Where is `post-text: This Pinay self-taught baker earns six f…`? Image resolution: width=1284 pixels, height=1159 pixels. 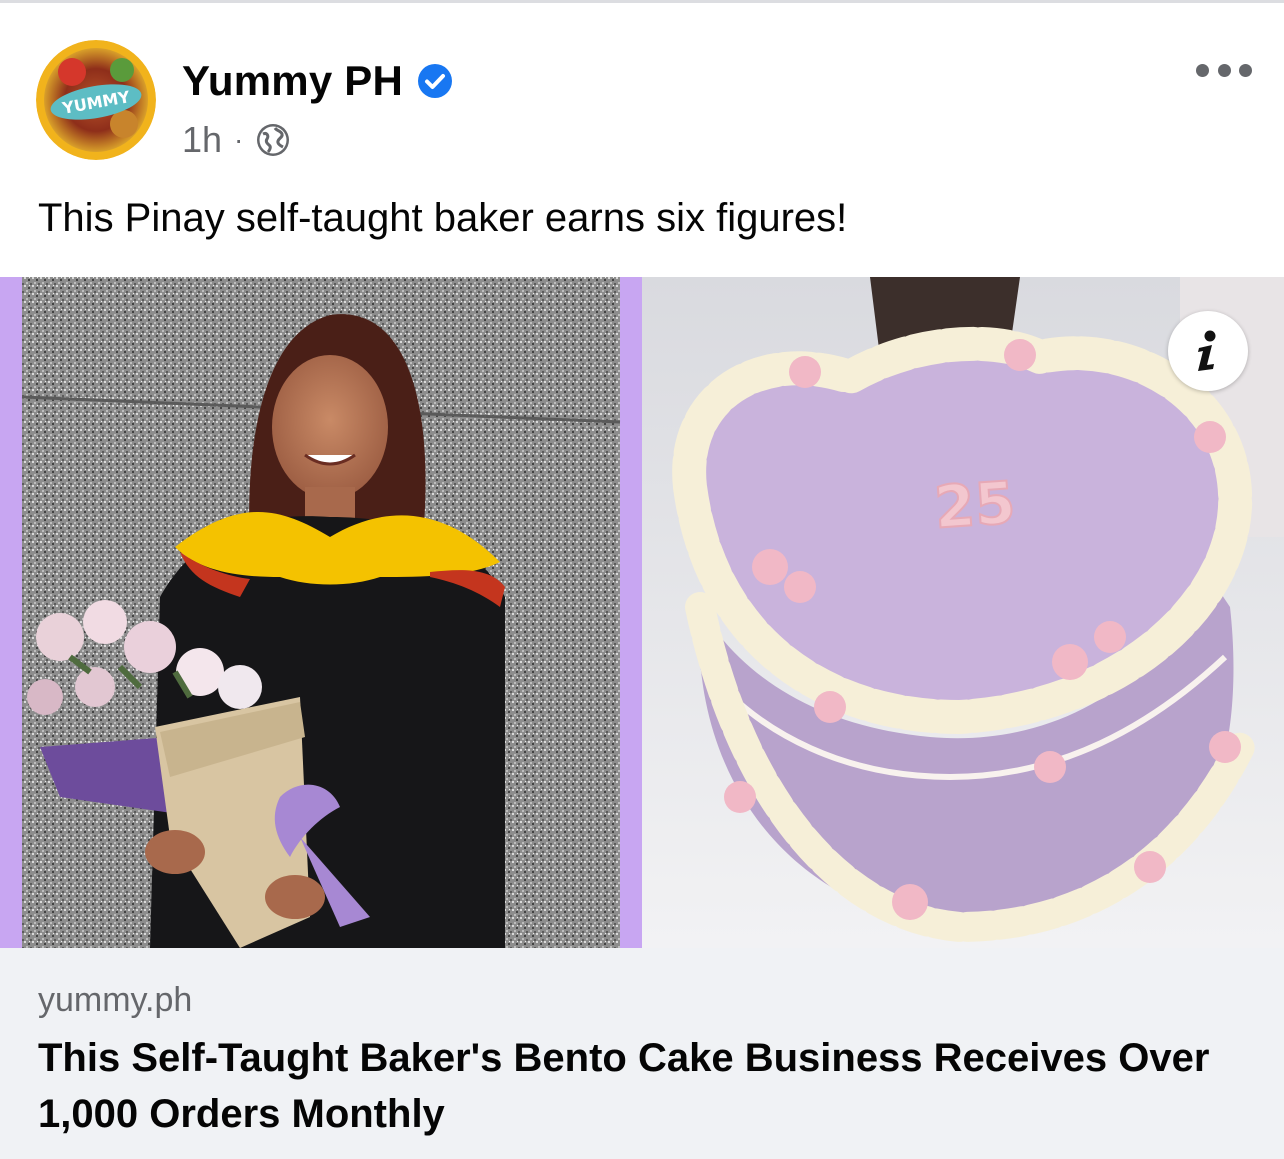
post-text: This Pinay self-taught baker earns six f… is located at coordinates (443, 218).